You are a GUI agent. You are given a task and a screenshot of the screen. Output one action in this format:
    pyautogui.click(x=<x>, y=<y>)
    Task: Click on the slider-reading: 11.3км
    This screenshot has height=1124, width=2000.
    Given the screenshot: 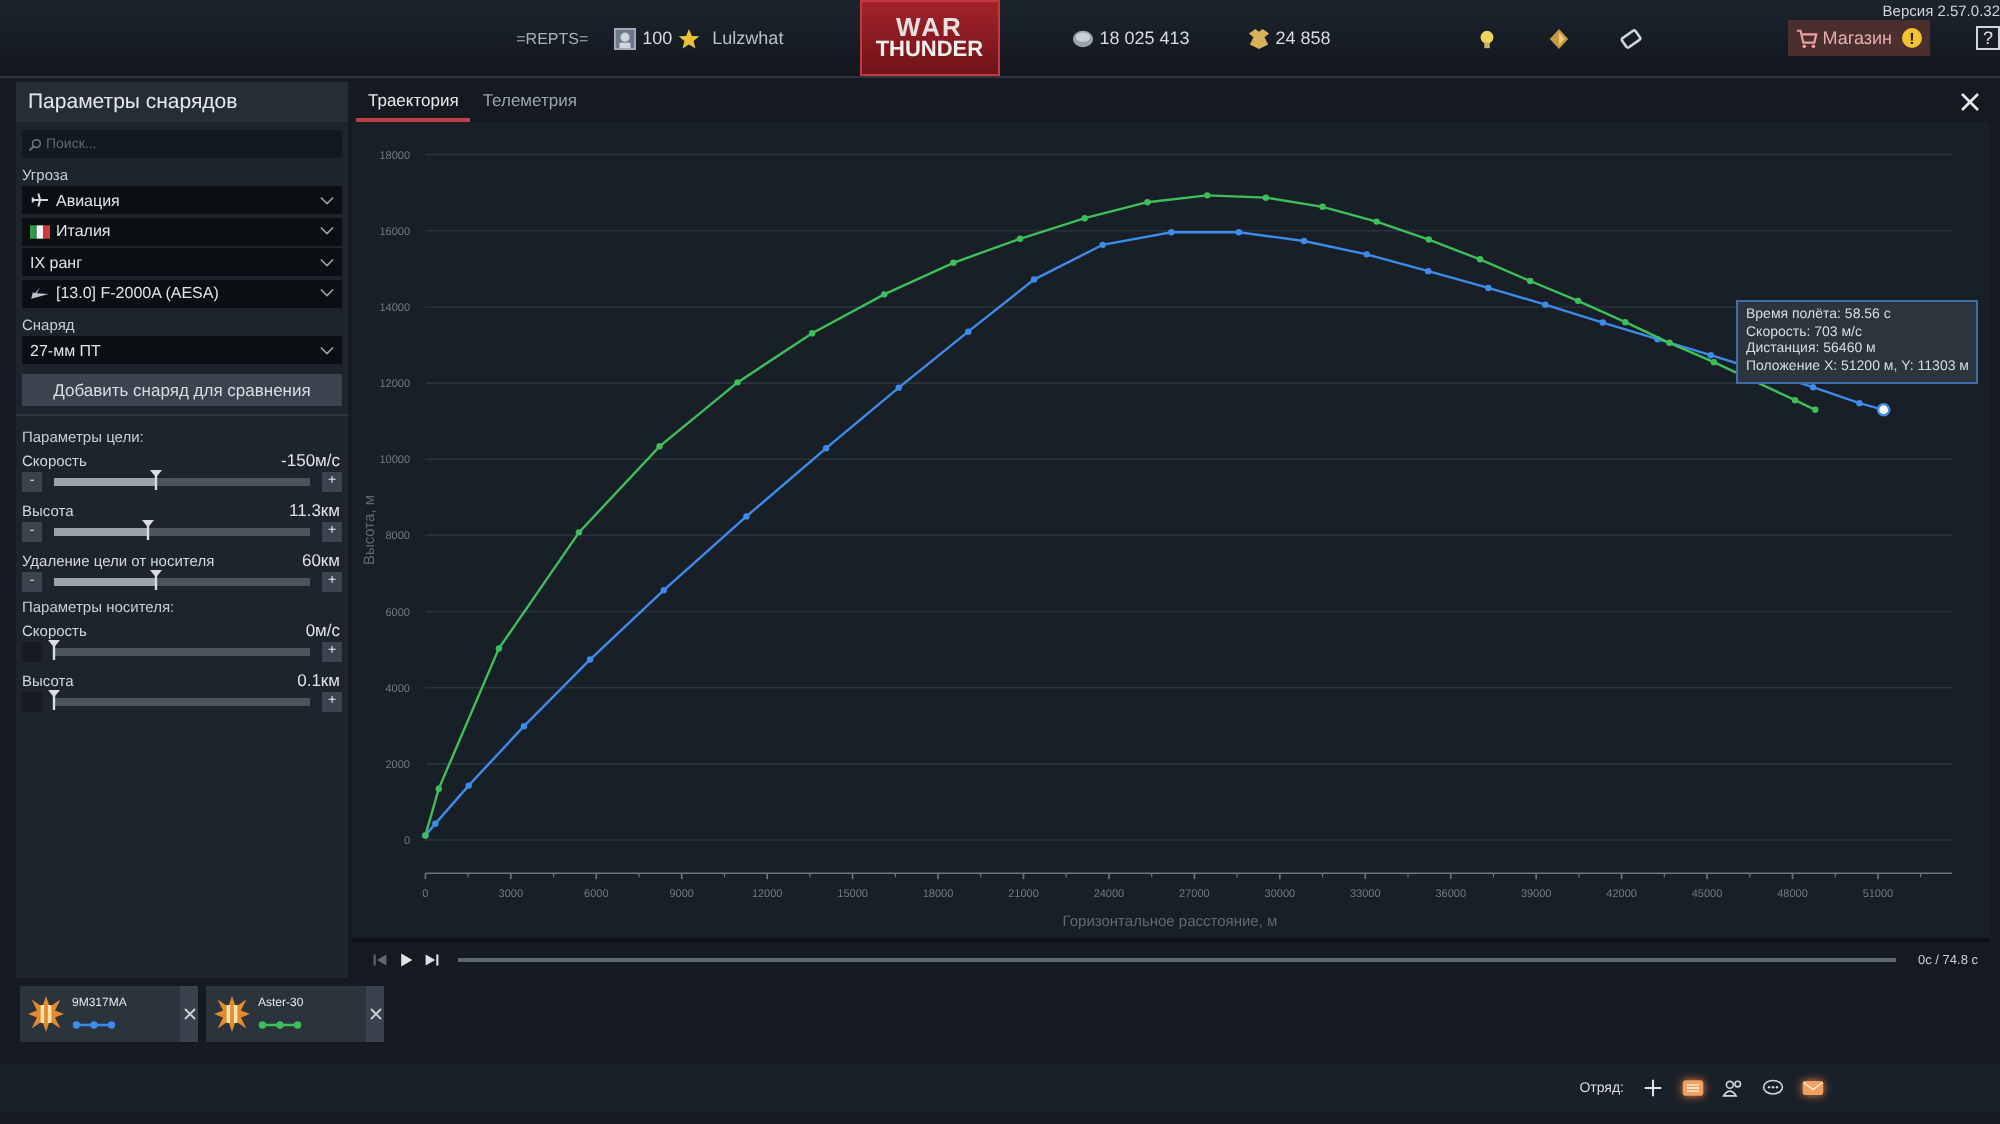 What is the action you would take?
    pyautogui.click(x=314, y=509)
    